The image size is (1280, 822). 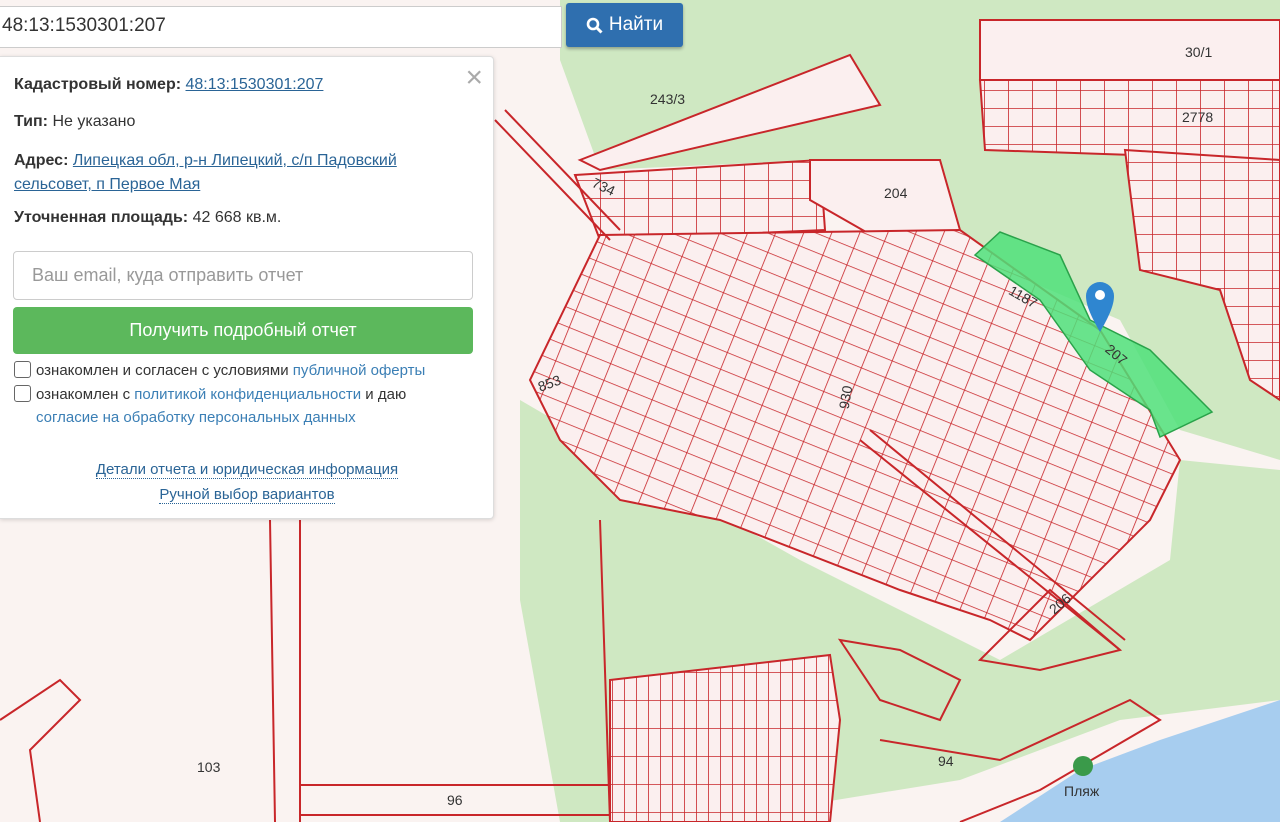 What do you see at coordinates (41, 160) in the screenshot?
I see `address-label: Адрес:` at bounding box center [41, 160].